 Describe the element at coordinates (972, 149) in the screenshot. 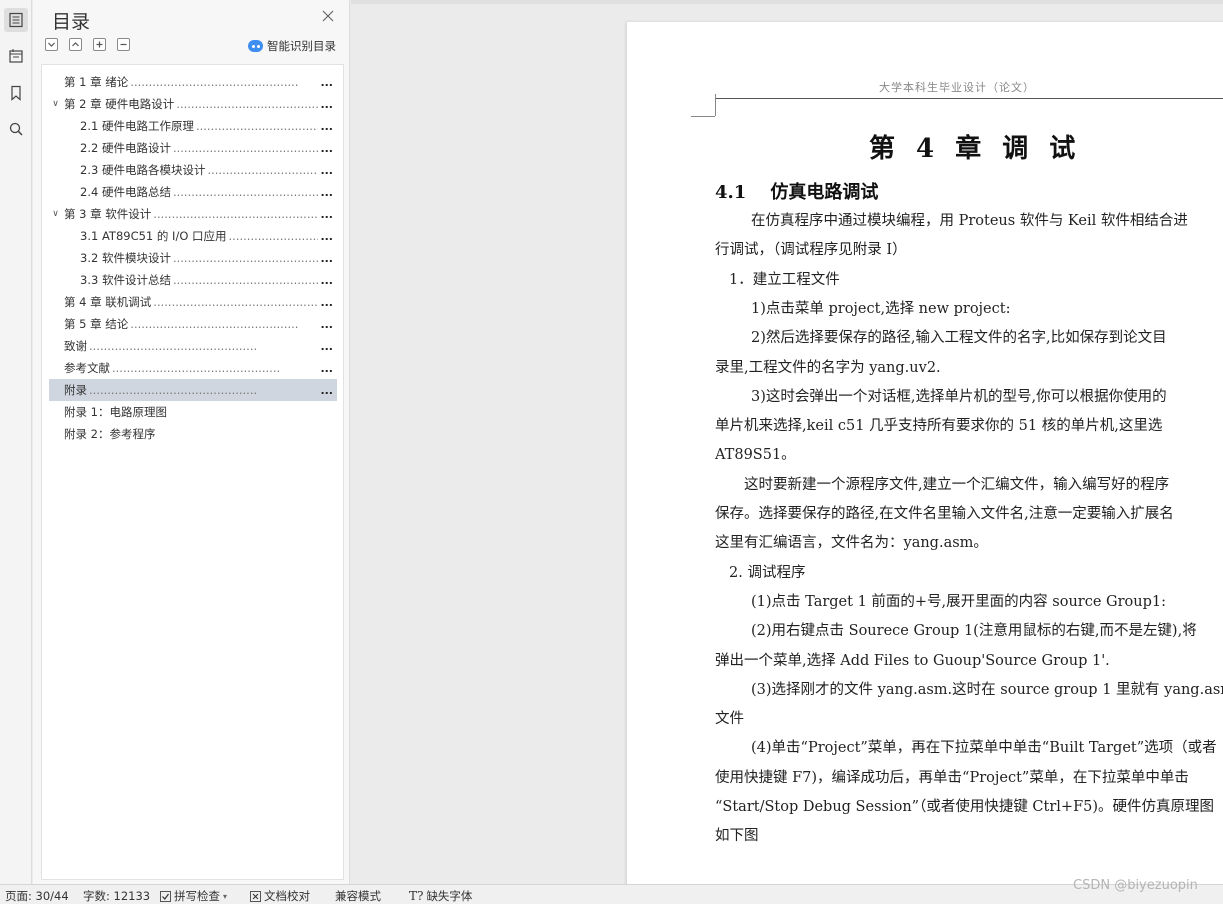

I see `chapter-title: 第 4 章 调 试` at that location.